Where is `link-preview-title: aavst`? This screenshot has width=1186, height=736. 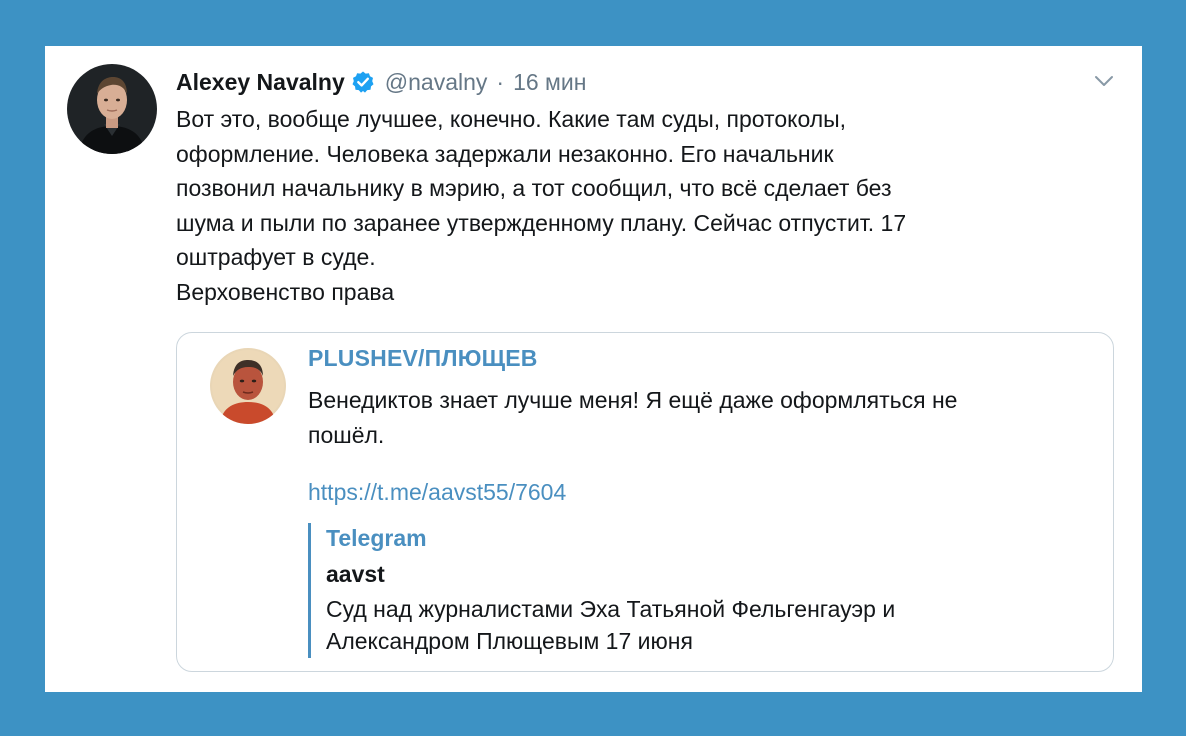
link-preview-title: aavst is located at coordinates (355, 574).